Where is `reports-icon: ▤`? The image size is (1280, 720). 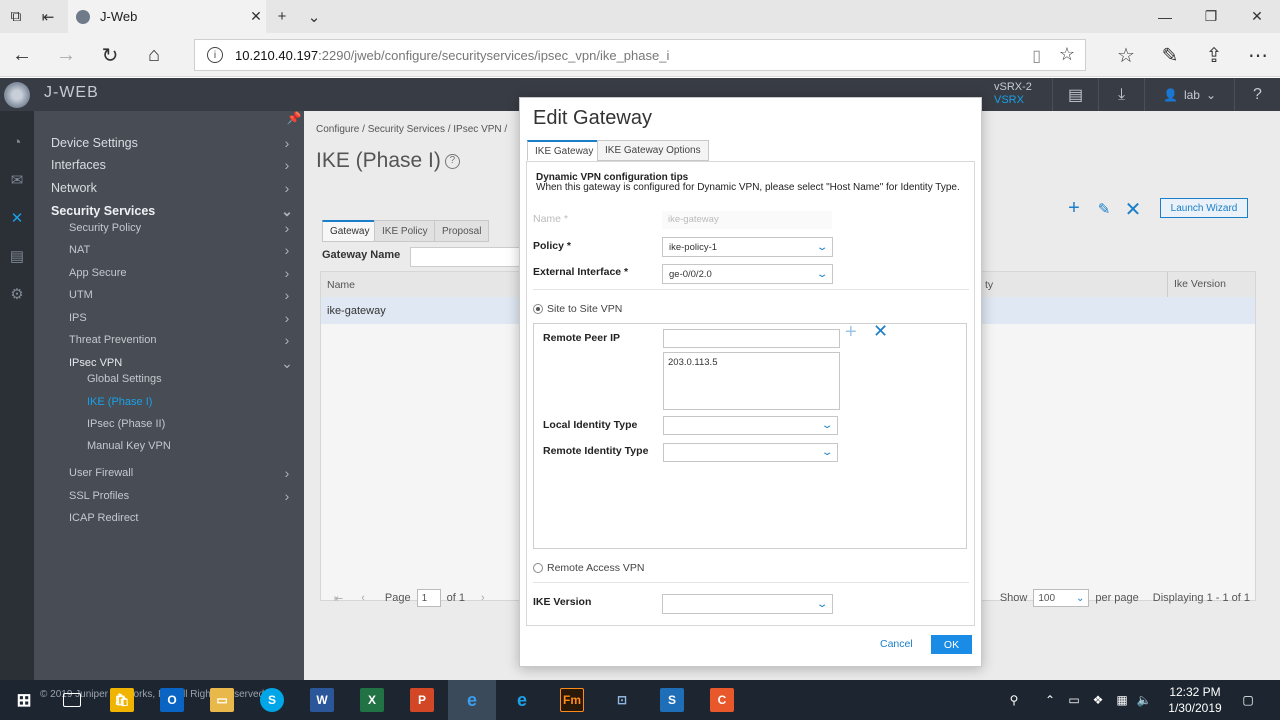
reports-icon: ▤ is located at coordinates (17, 256).